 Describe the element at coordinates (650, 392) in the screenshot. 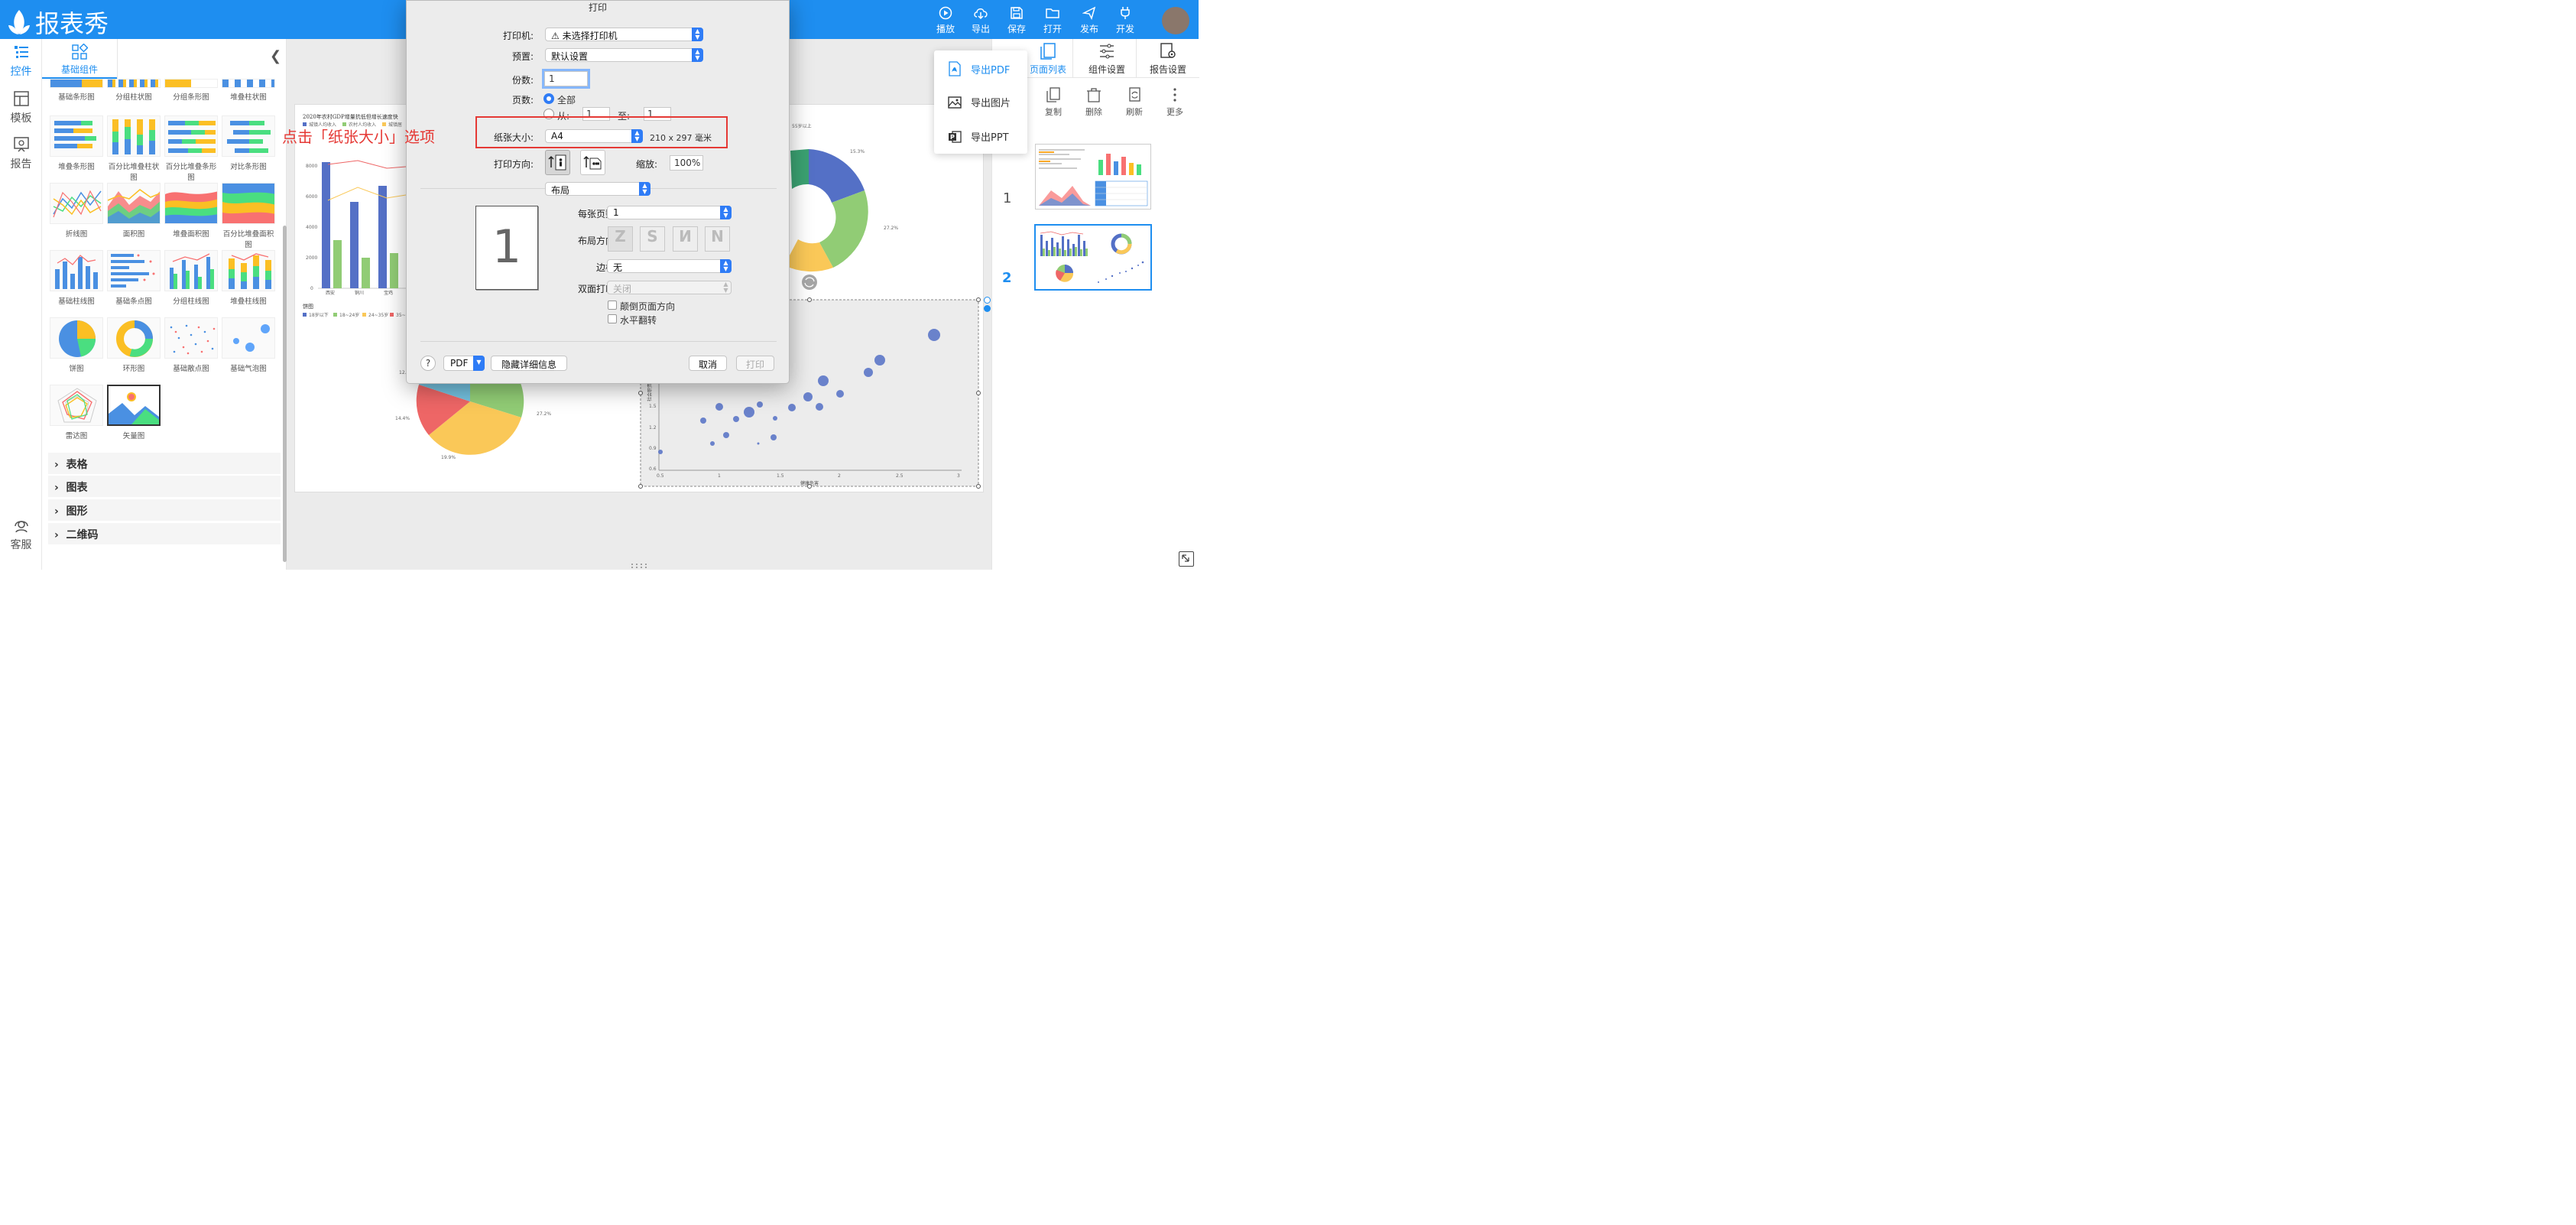

I see `scatter-ylabel: 社会职责` at that location.